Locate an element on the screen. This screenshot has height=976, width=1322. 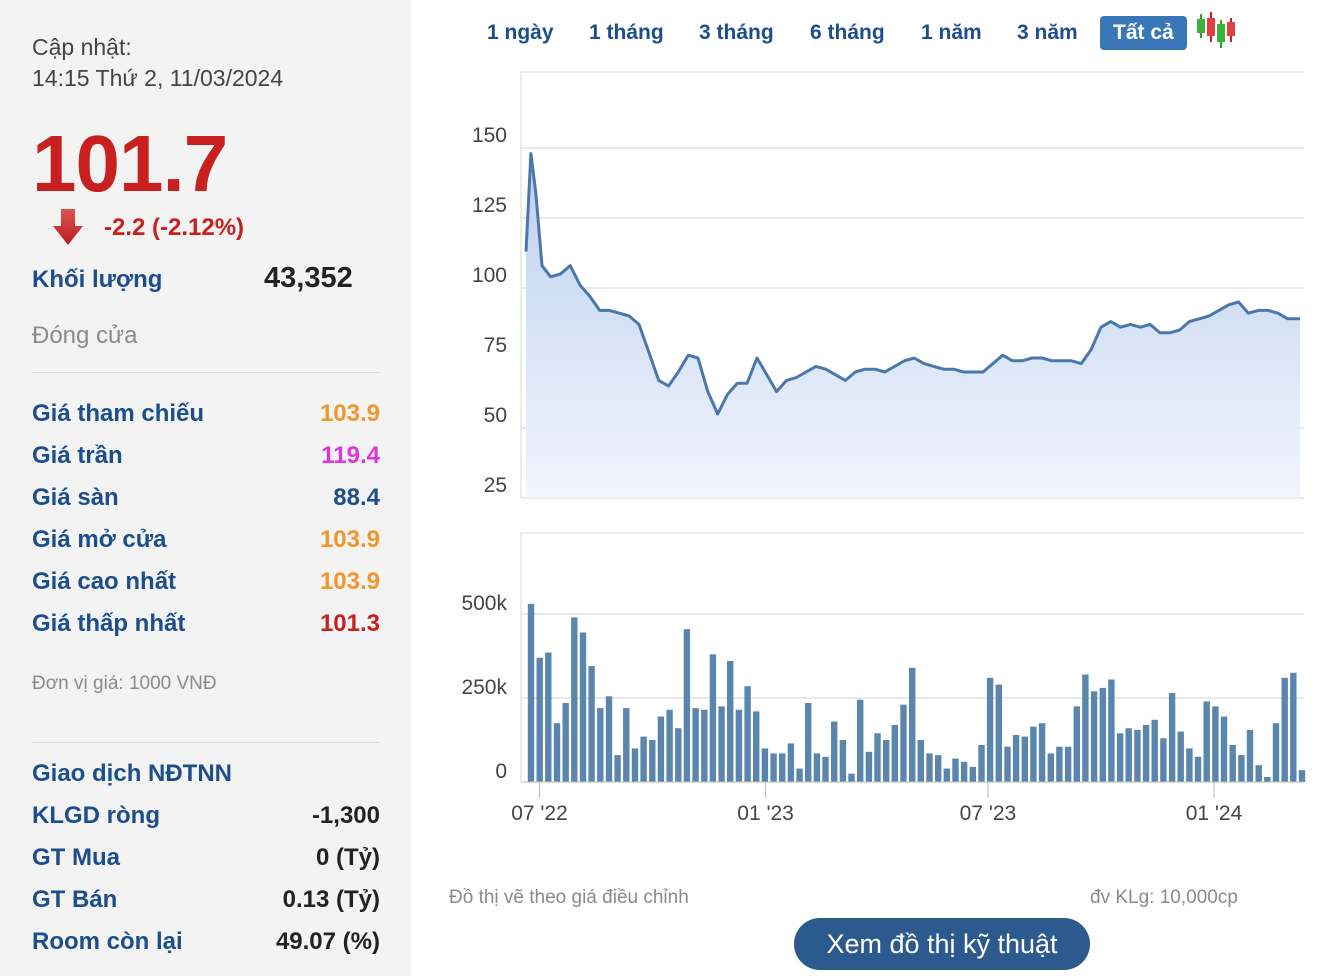
volume-tick-label: 250k is located at coordinates (484, 687).